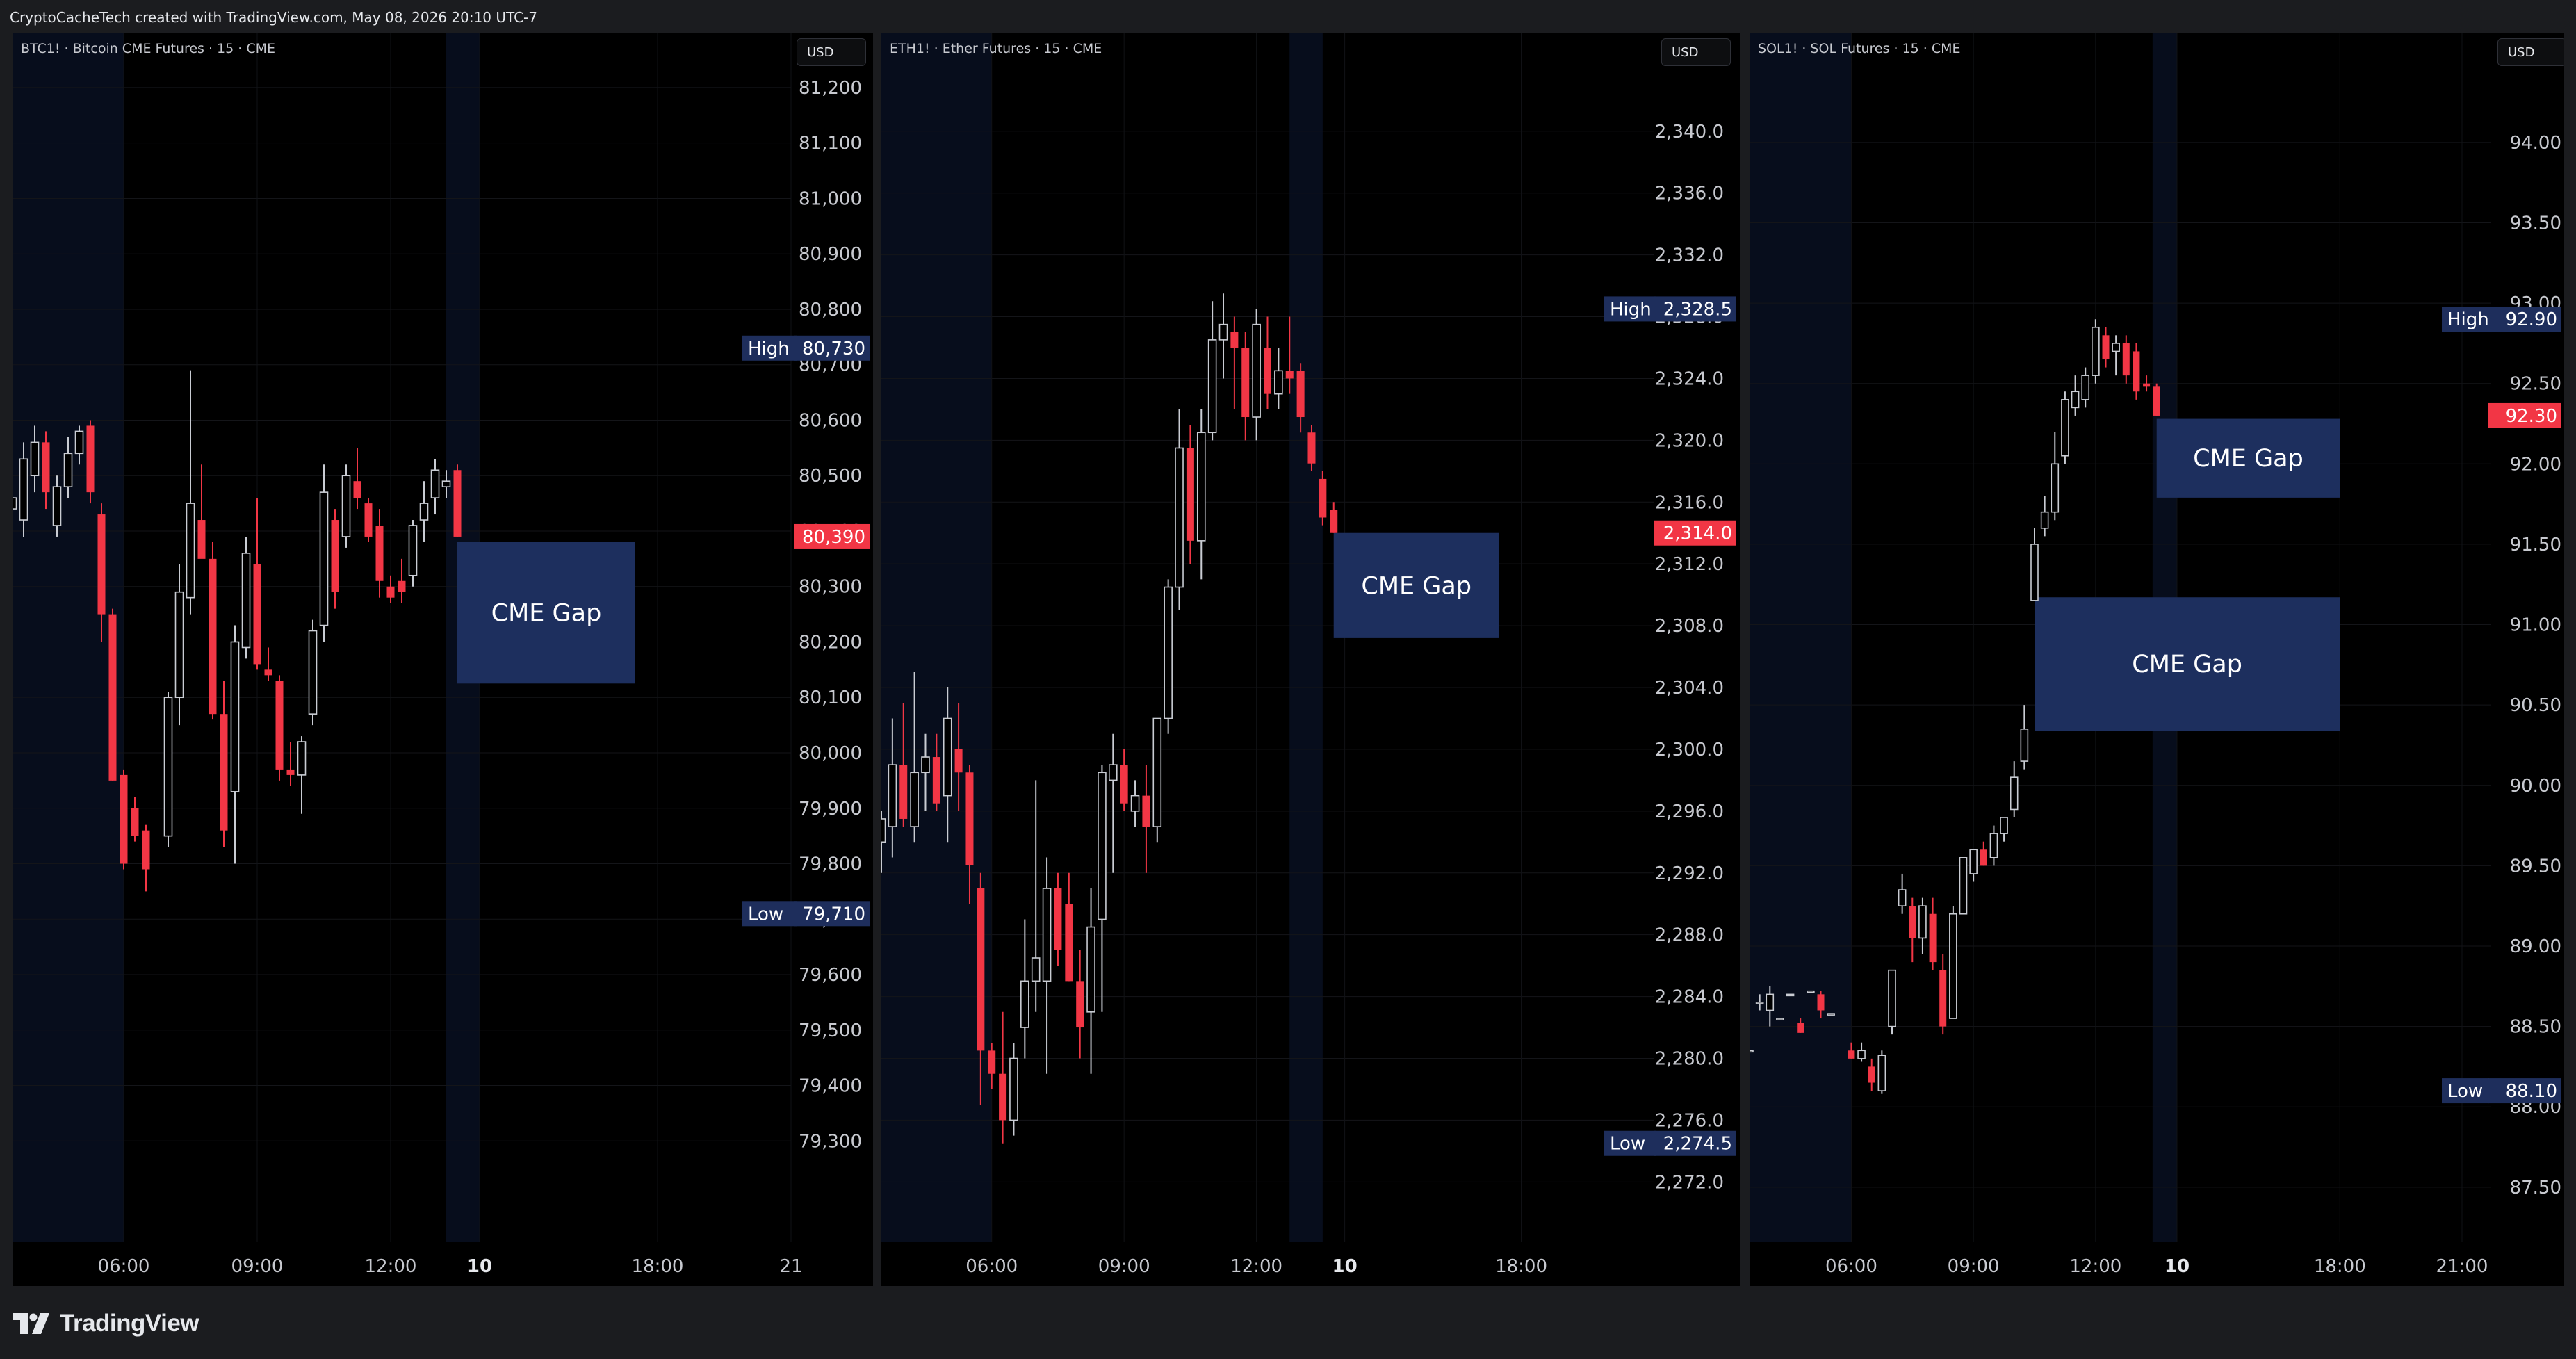 This screenshot has width=2576, height=1359. Describe the element at coordinates (1631, 309) in the screenshot. I see `price-tag-label: High` at that location.